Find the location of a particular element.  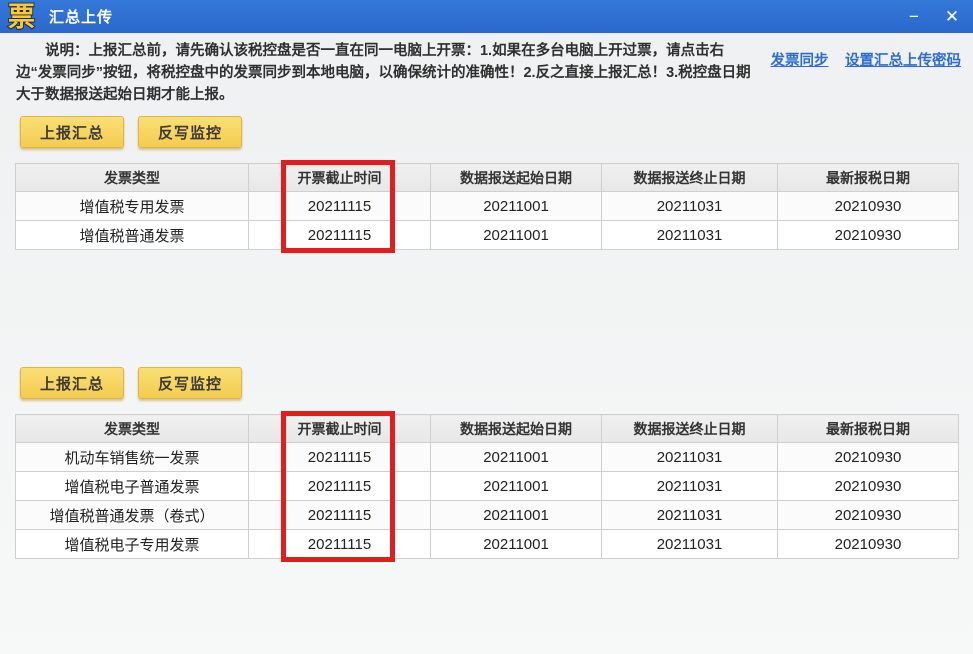

table-row: 增值税专用发票 20211115 20211001 20211031 20210930 is located at coordinates (487, 206).